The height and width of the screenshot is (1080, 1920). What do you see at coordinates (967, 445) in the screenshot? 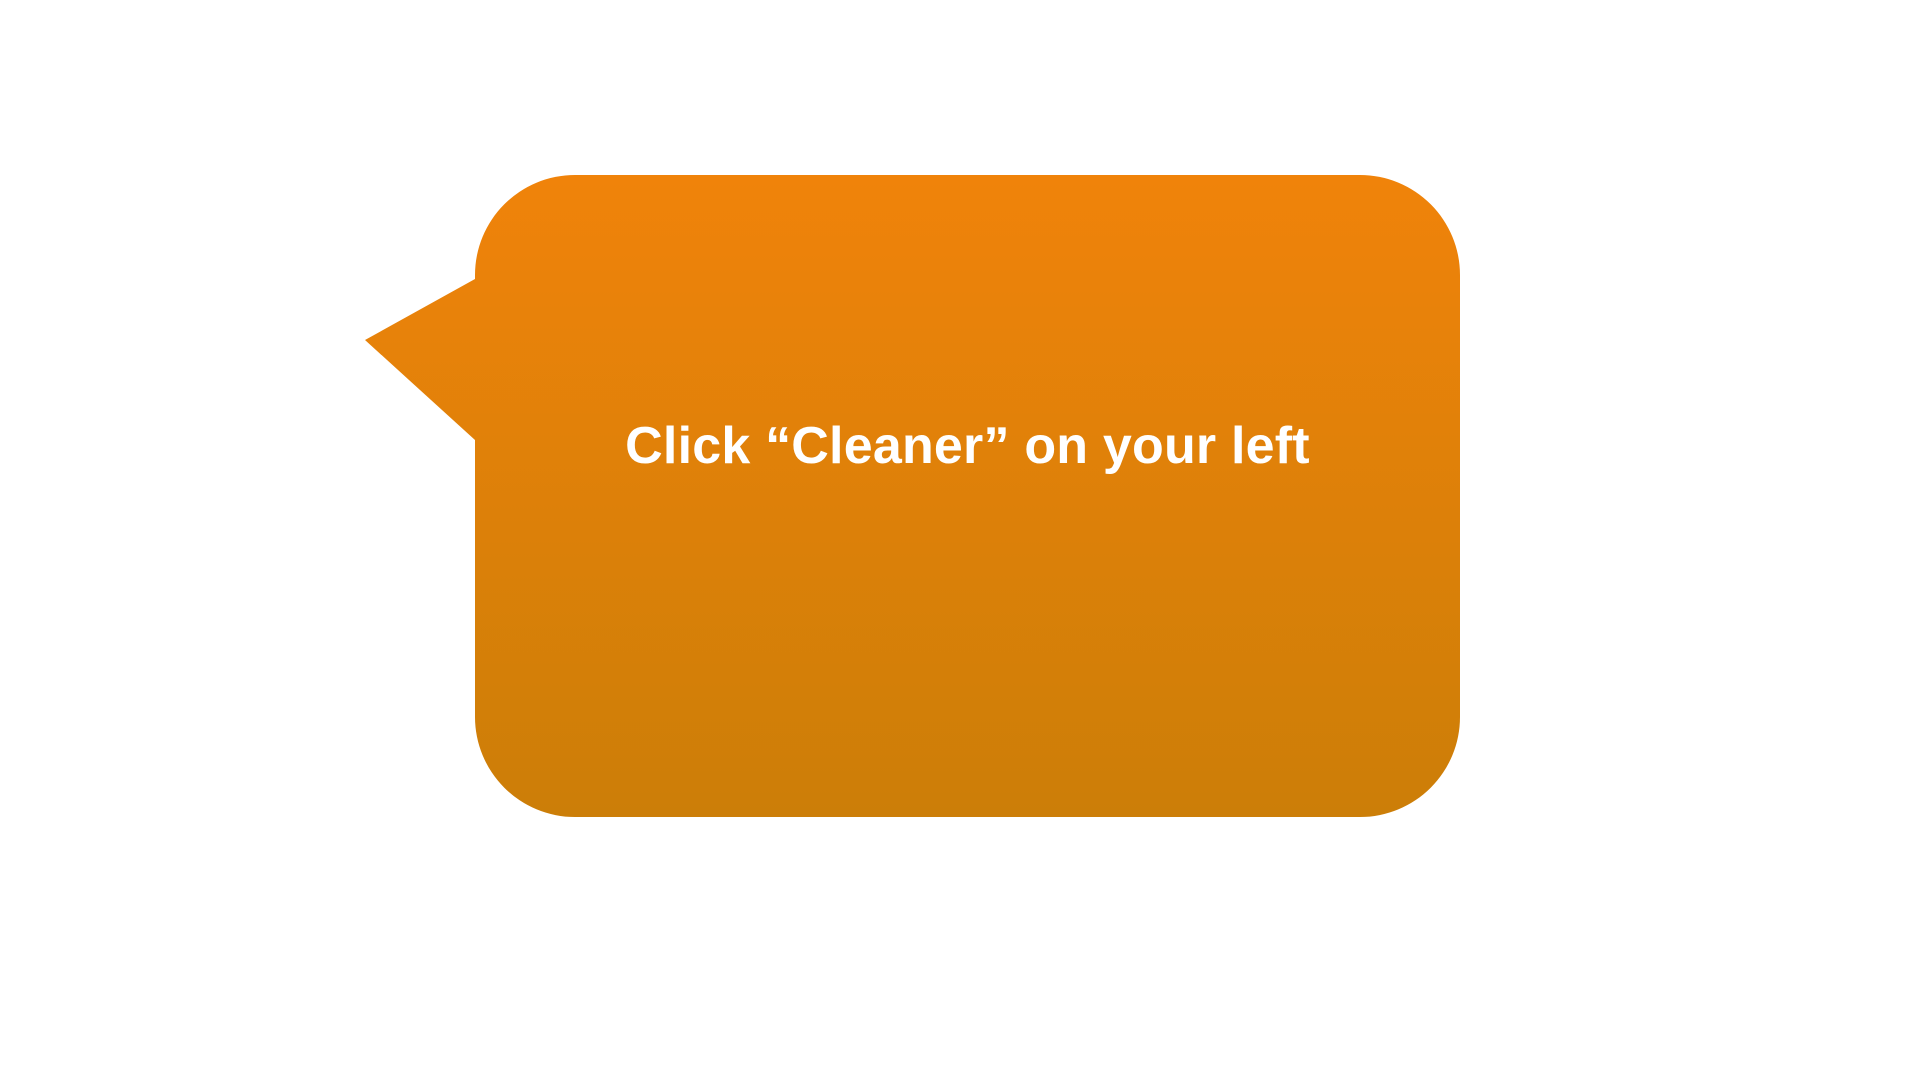
I see `instruction-text: Click “Cleaner” on your left` at bounding box center [967, 445].